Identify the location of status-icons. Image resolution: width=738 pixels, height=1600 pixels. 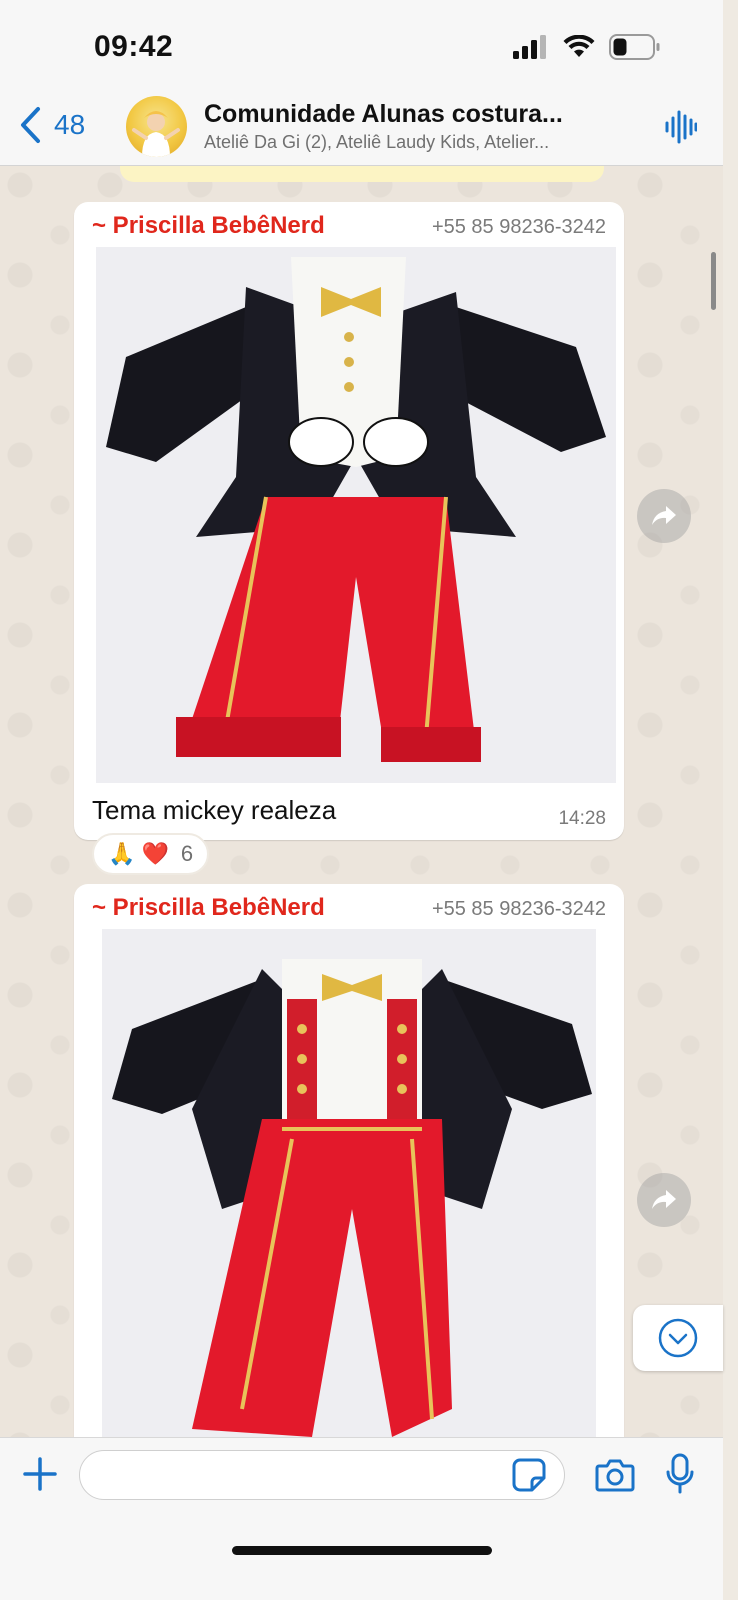
(587, 47).